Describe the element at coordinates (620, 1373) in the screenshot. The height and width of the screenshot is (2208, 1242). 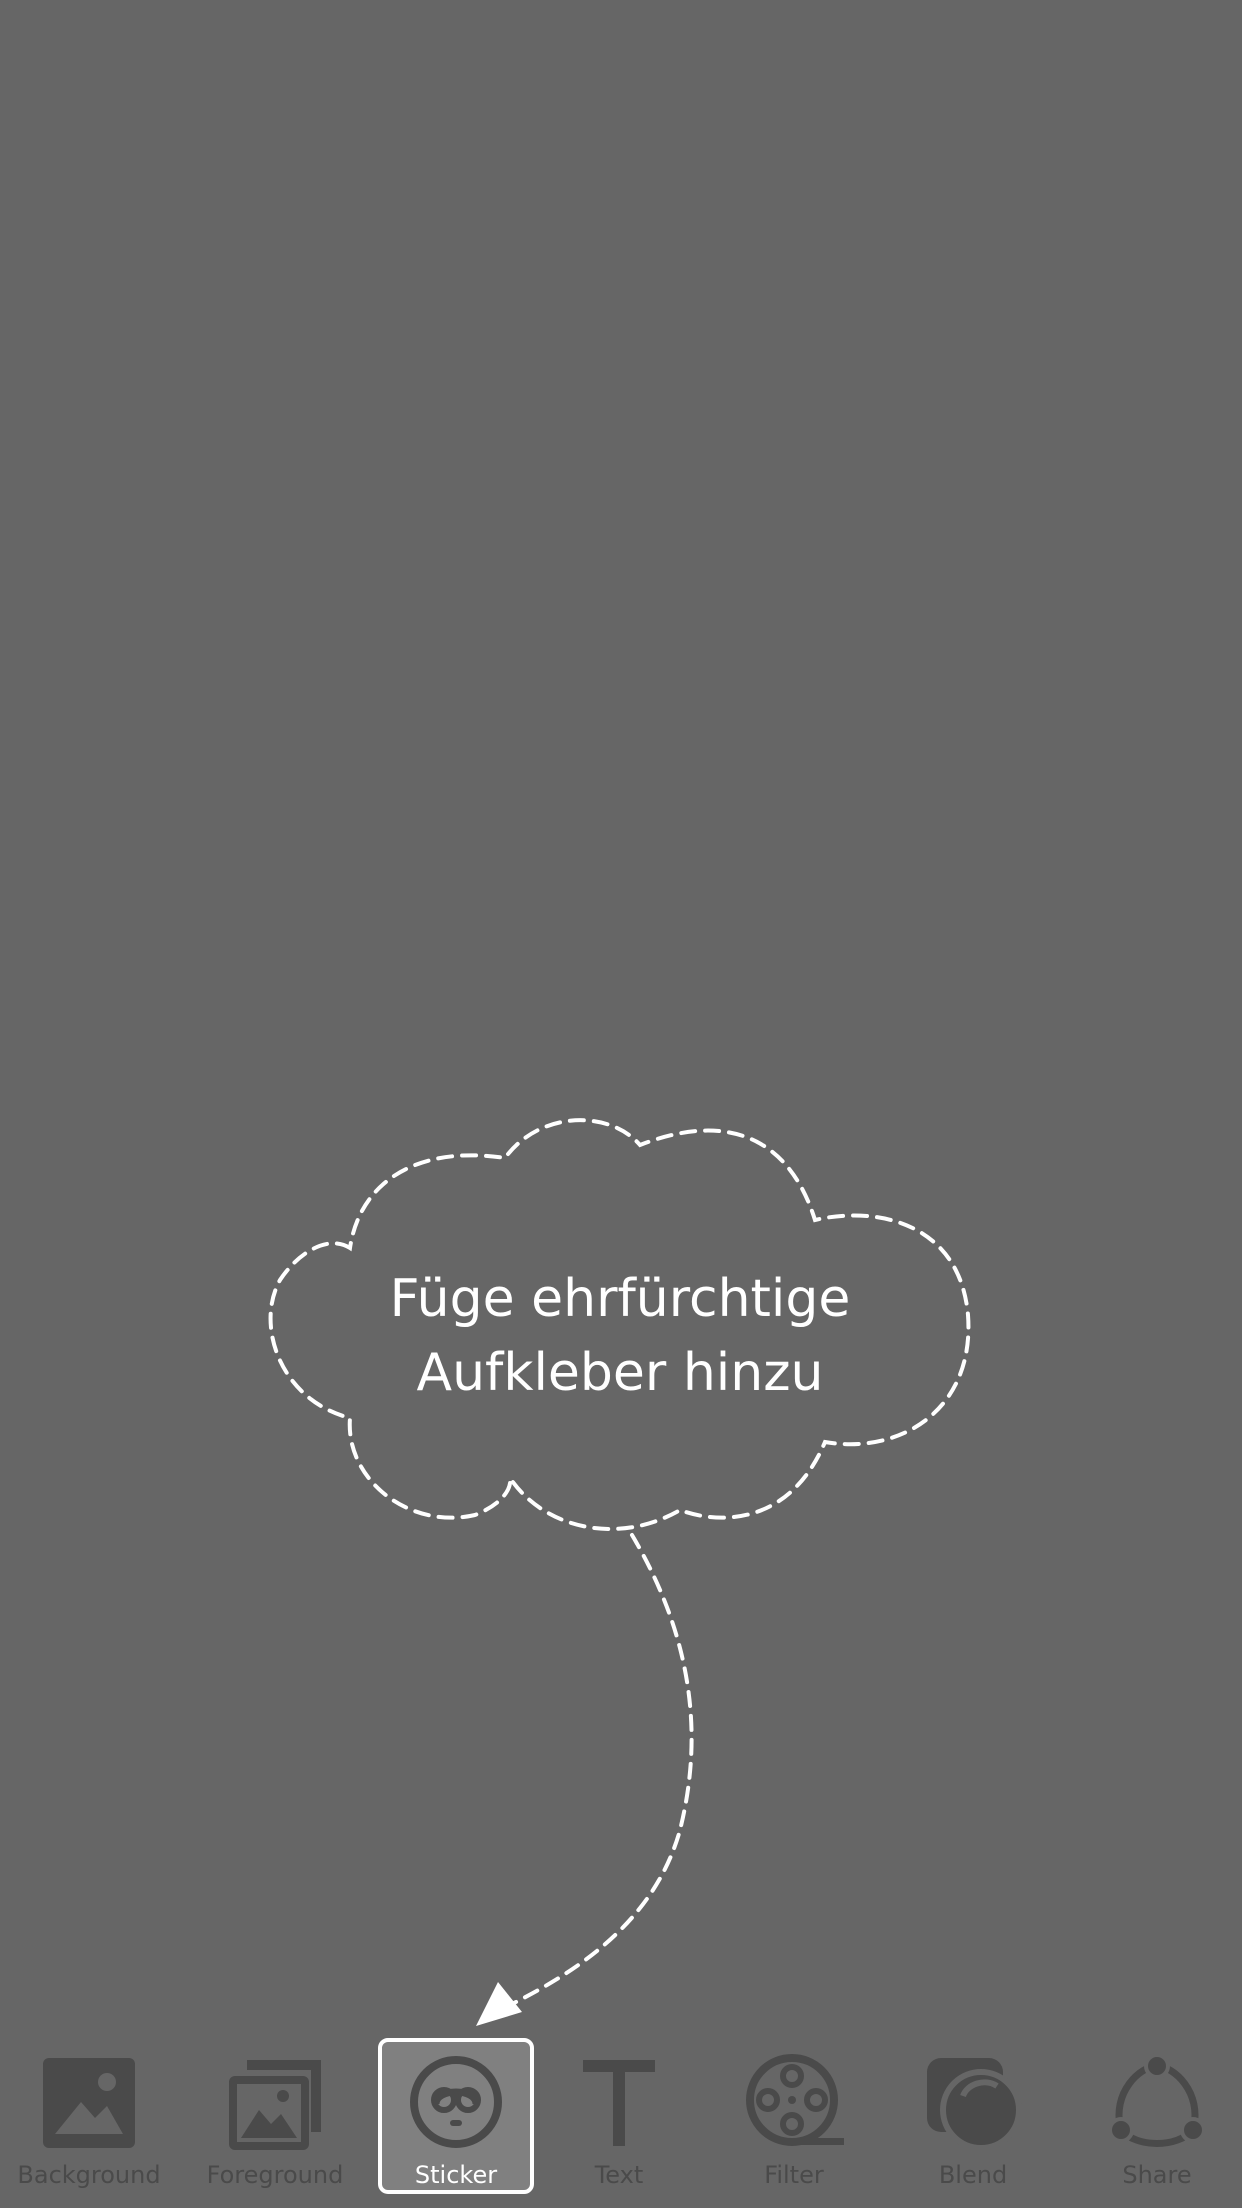
I see `tooltip-line-2: Aufkleber hinzu` at that location.